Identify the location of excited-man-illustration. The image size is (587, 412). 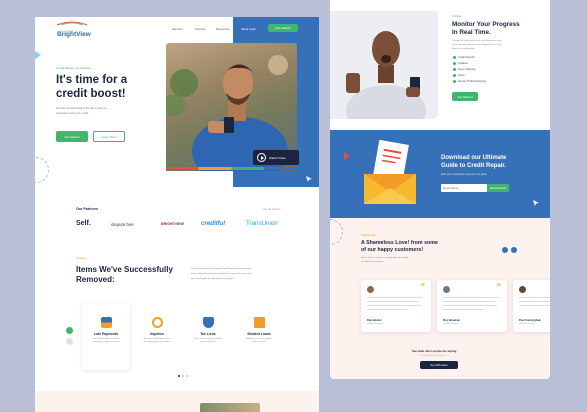
(384, 65).